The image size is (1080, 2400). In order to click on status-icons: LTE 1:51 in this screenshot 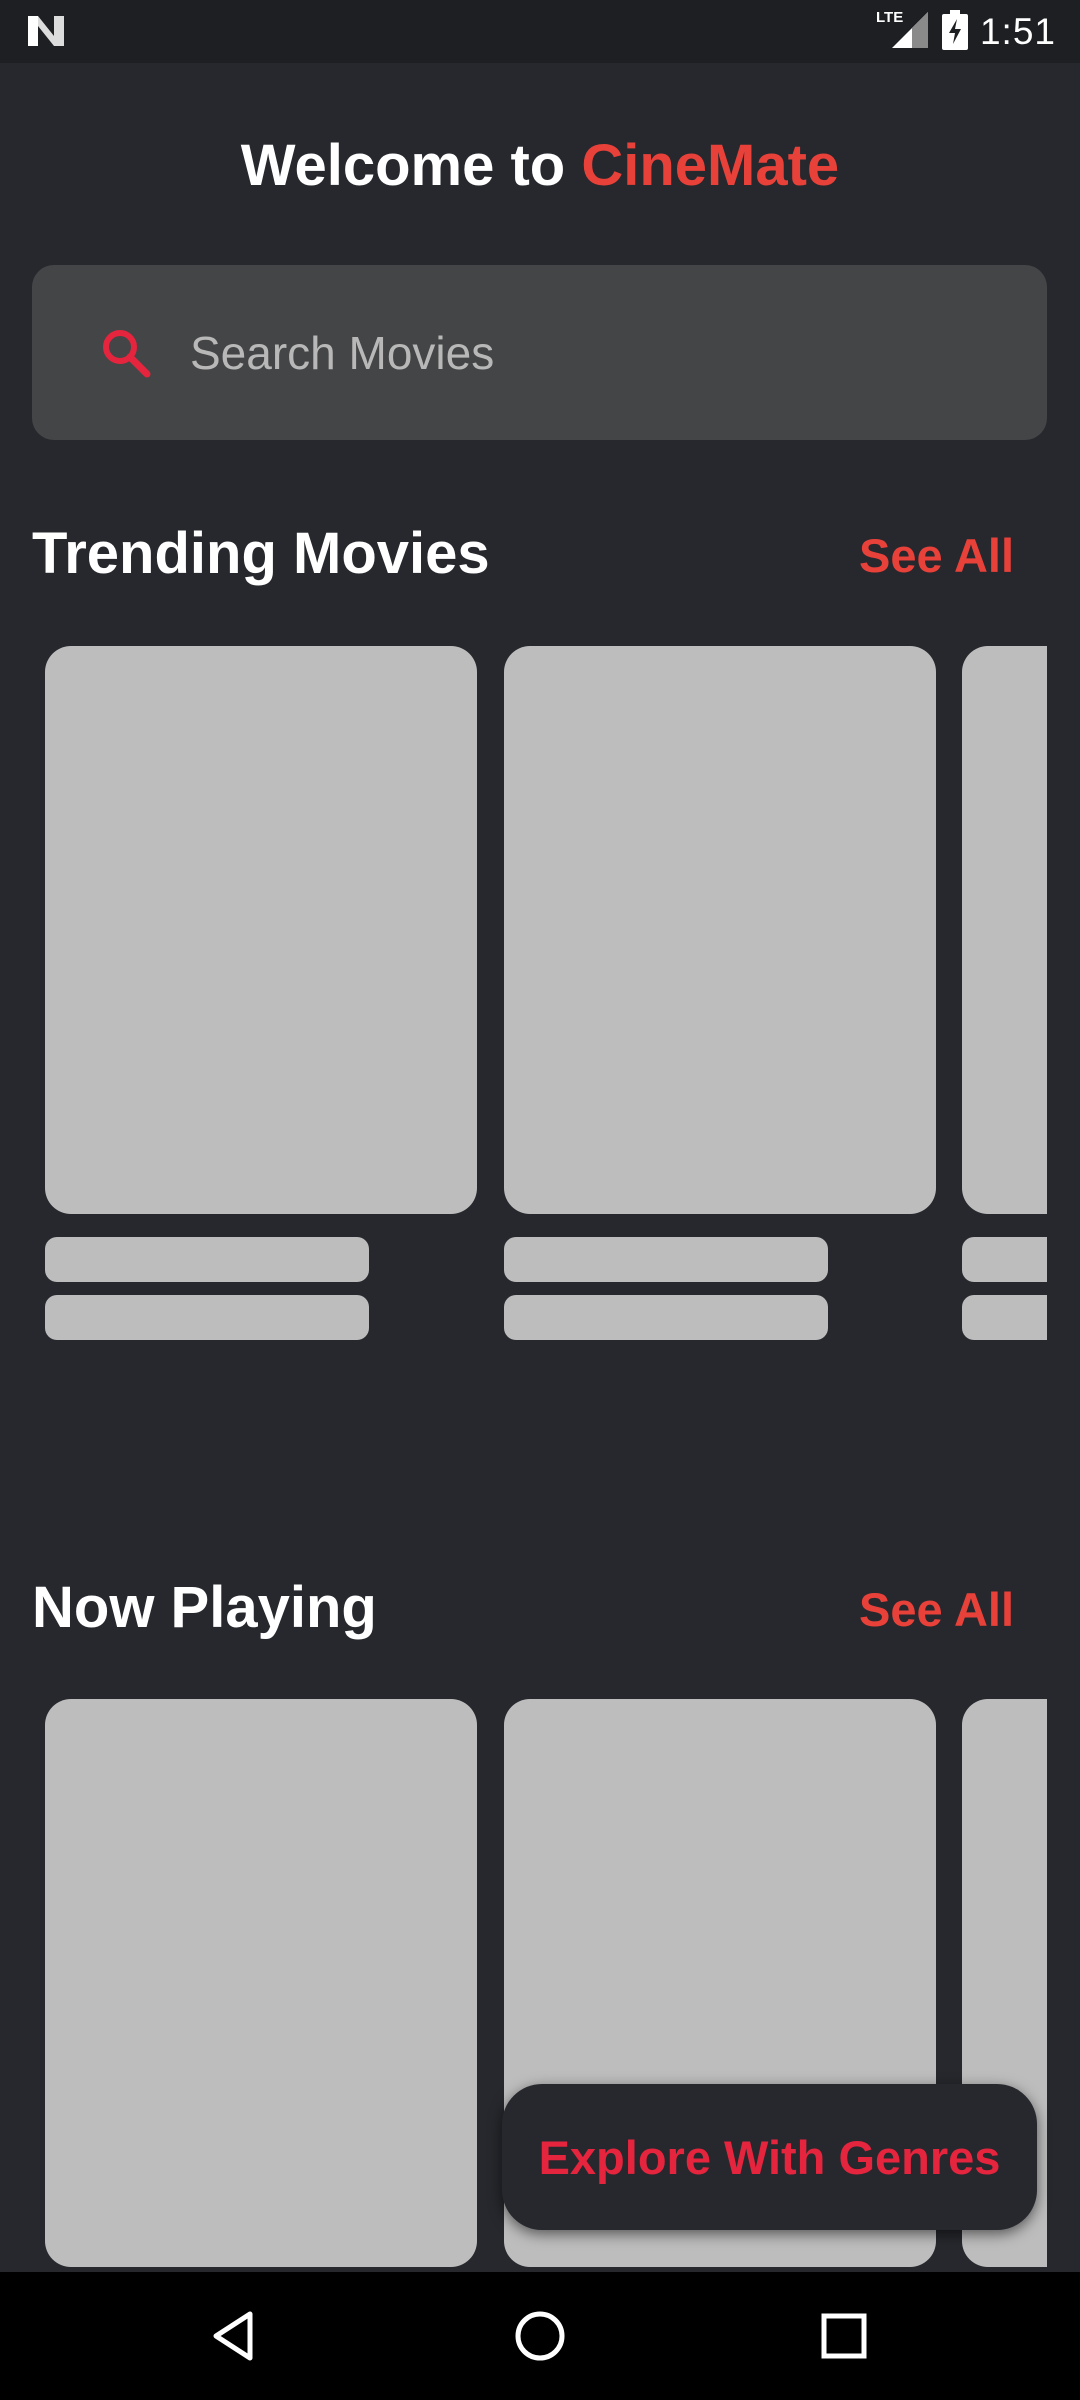, I will do `click(966, 32)`.